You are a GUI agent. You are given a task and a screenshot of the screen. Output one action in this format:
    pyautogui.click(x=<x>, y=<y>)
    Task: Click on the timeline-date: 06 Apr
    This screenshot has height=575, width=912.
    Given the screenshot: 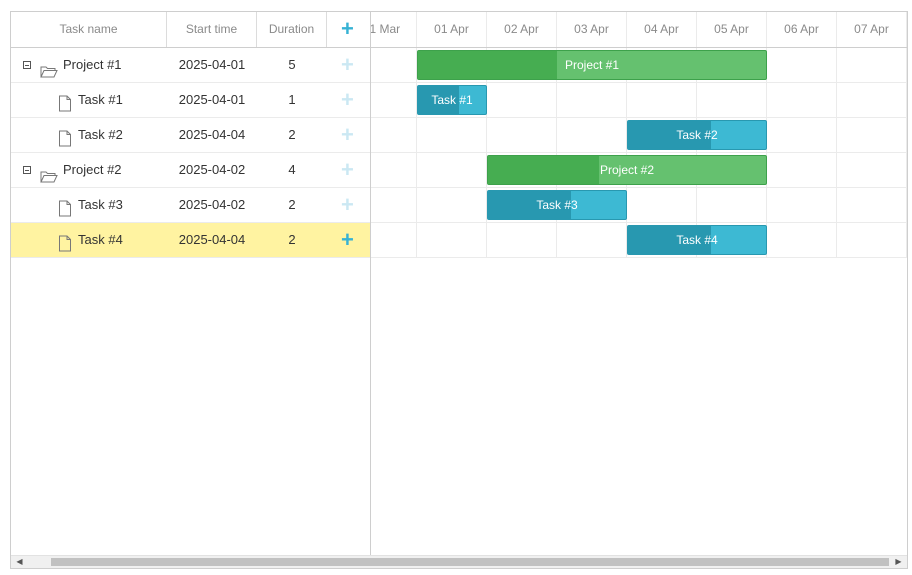 What is the action you would take?
    pyautogui.click(x=802, y=29)
    